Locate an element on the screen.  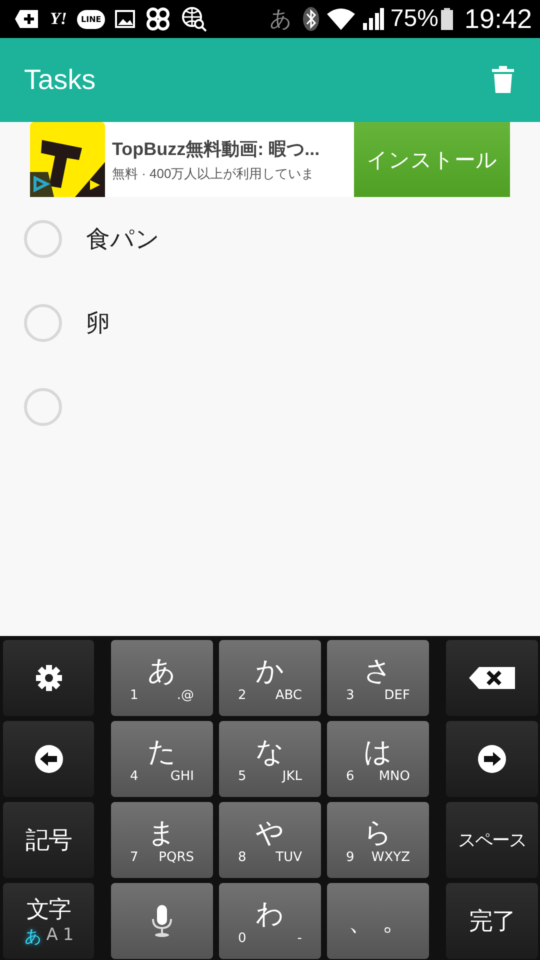
app-title: Tasks is located at coordinates (60, 80).